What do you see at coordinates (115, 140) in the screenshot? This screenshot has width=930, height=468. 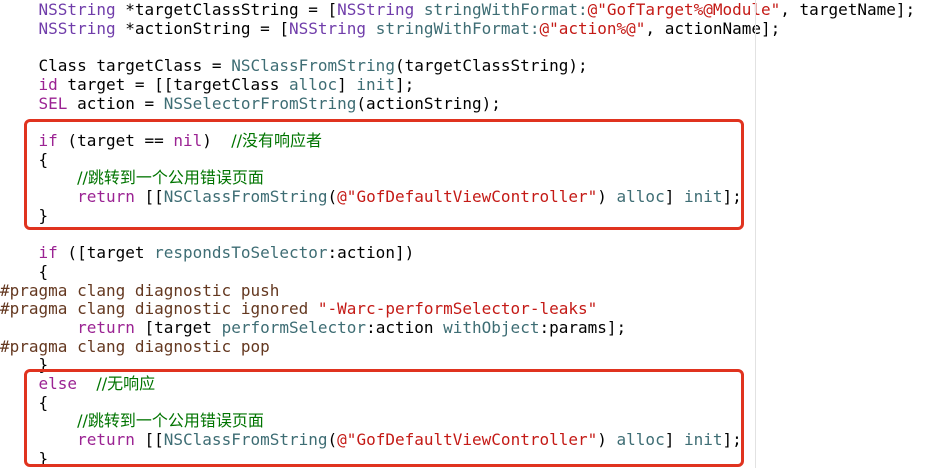 I see `code-token-plain: (target ==` at bounding box center [115, 140].